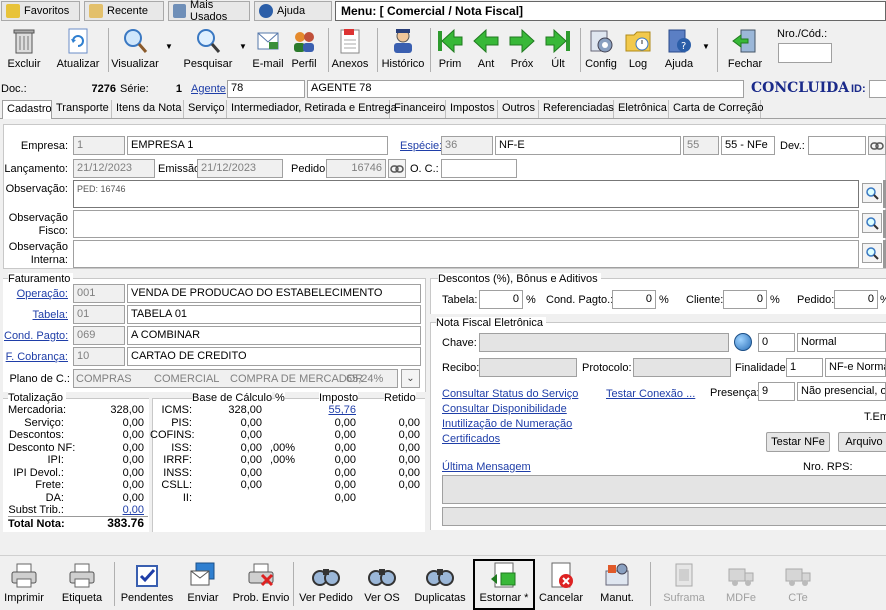  I want to click on desc-pedido-input: 0, so click(856, 299).